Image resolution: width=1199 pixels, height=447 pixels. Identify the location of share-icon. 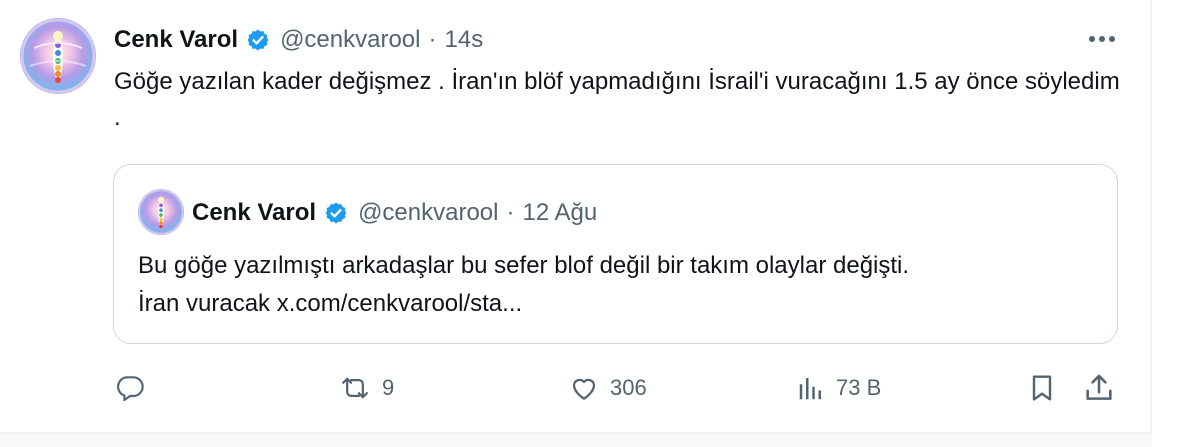
(1099, 388).